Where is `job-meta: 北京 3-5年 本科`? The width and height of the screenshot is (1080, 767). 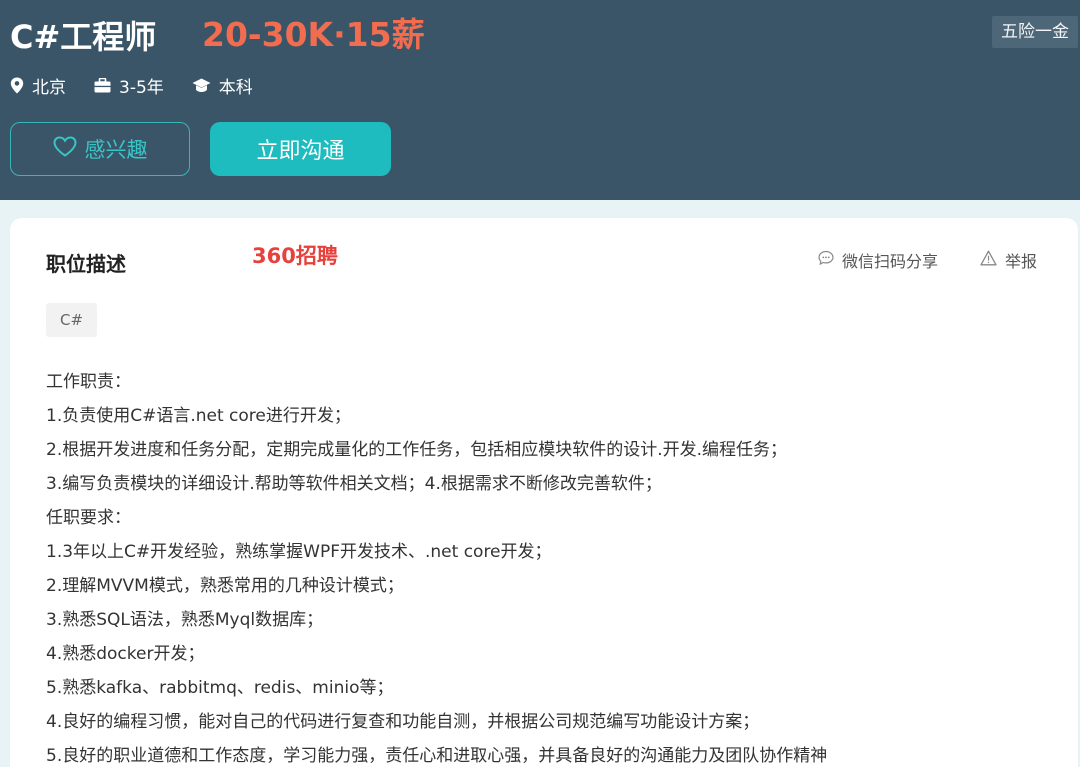
job-meta: 北京 3-5年 本科 is located at coordinates (145, 85).